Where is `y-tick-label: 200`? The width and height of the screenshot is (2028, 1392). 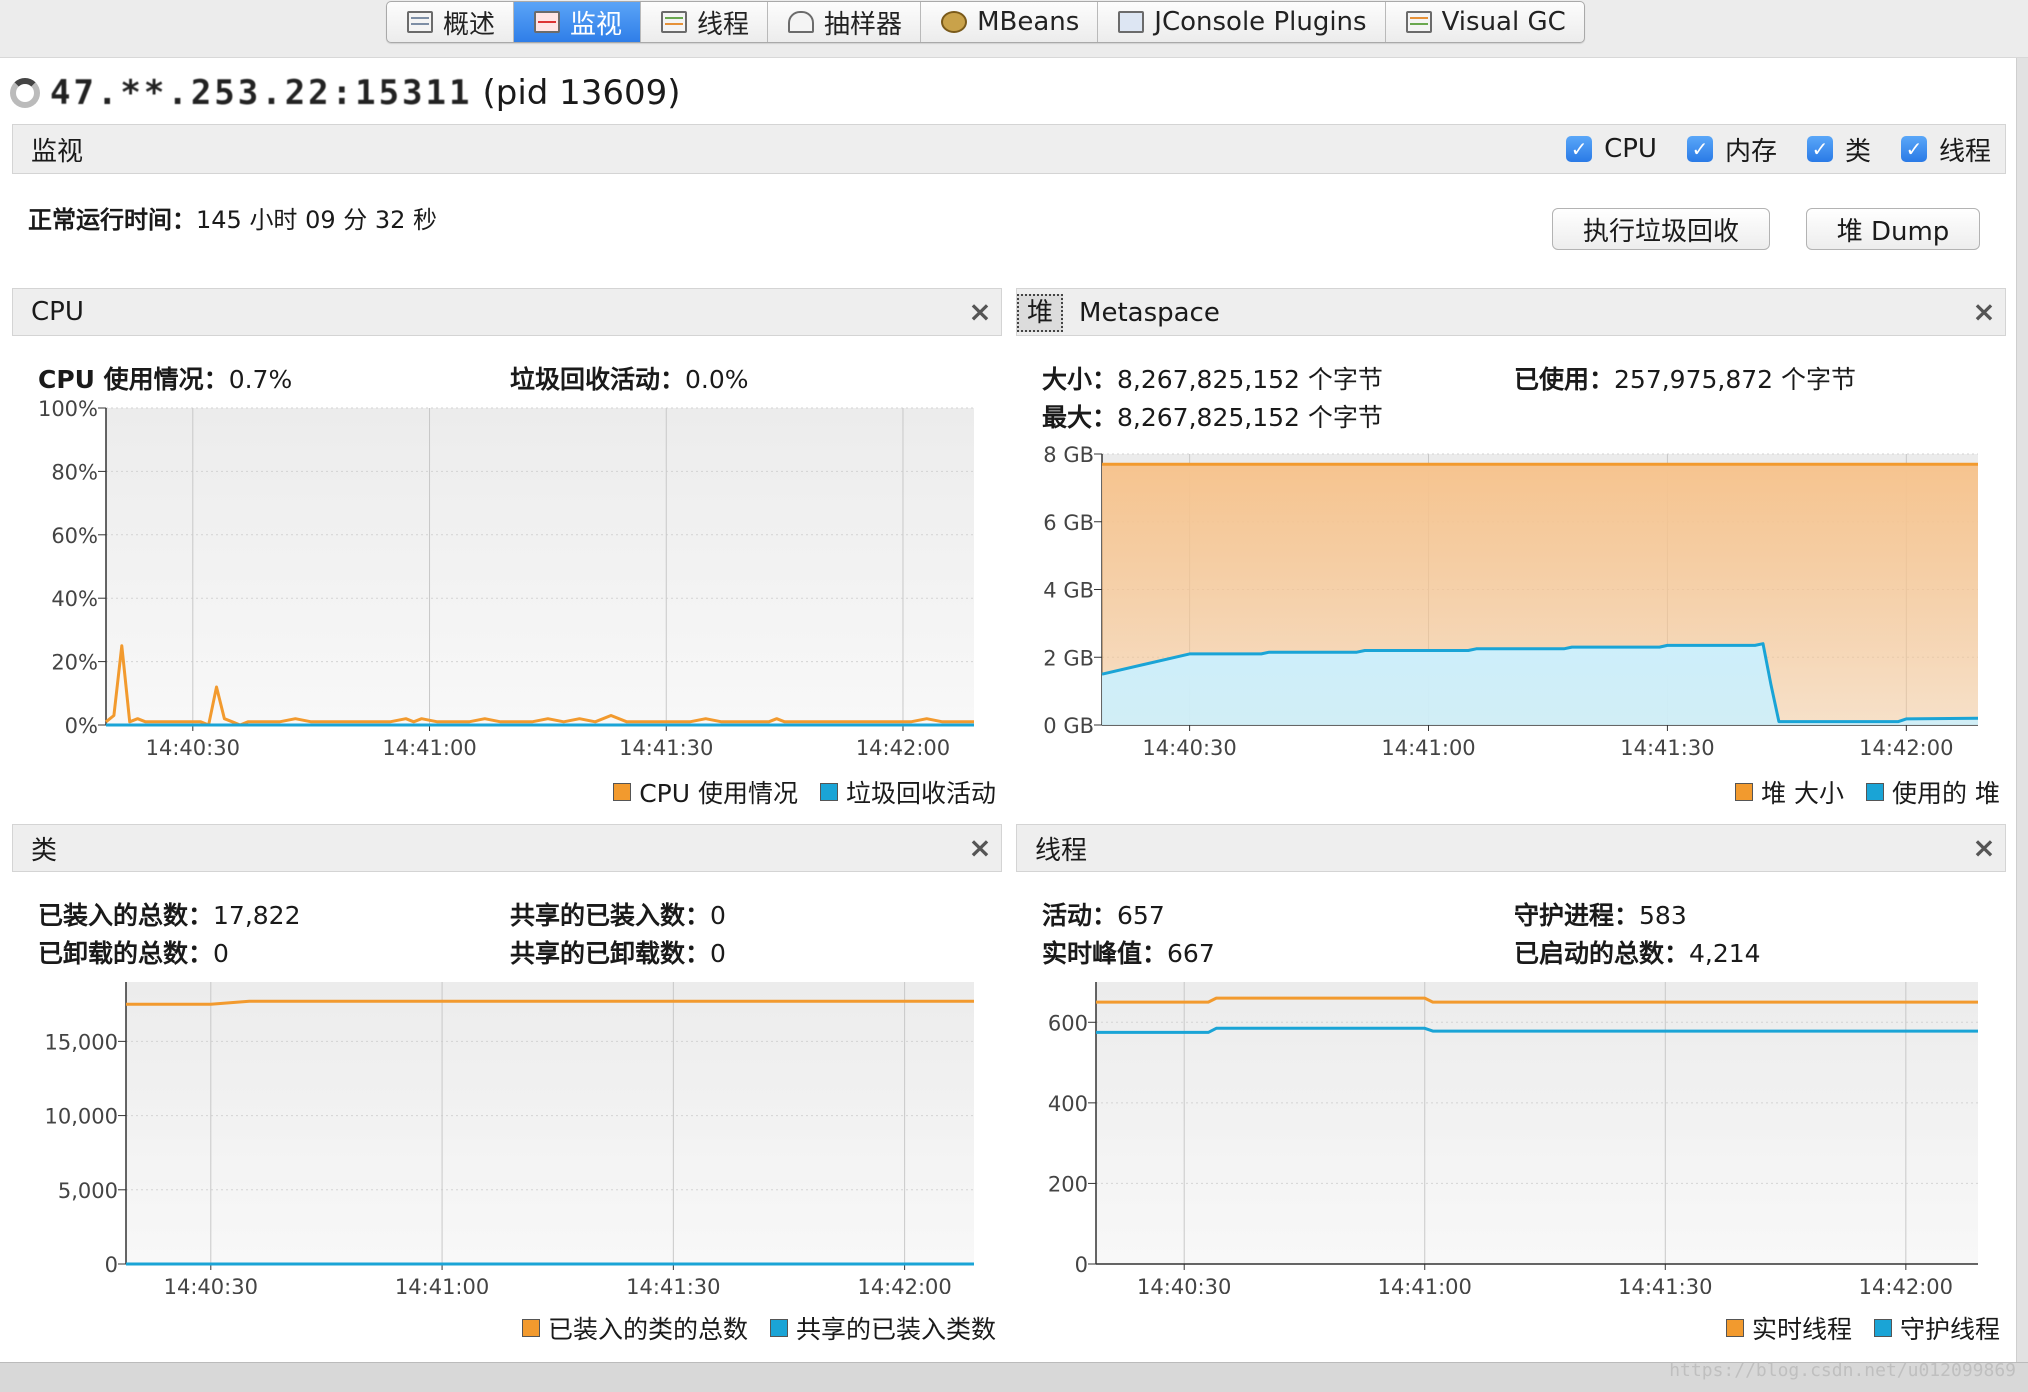
y-tick-label: 200 is located at coordinates (1068, 1184).